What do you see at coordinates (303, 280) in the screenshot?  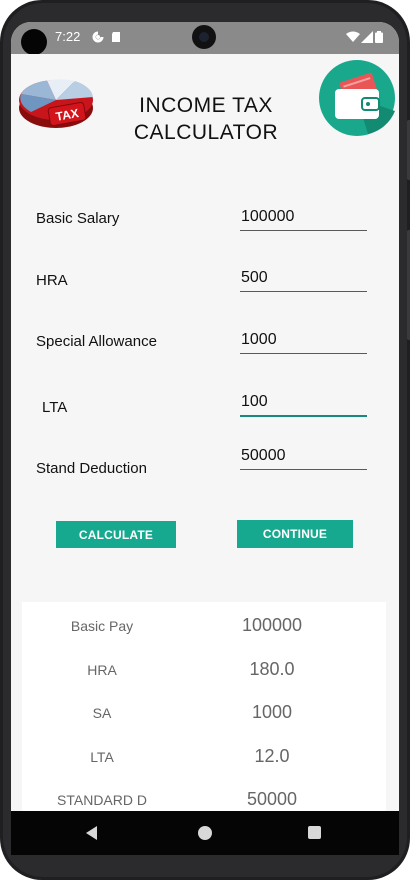 I see `hra-input` at bounding box center [303, 280].